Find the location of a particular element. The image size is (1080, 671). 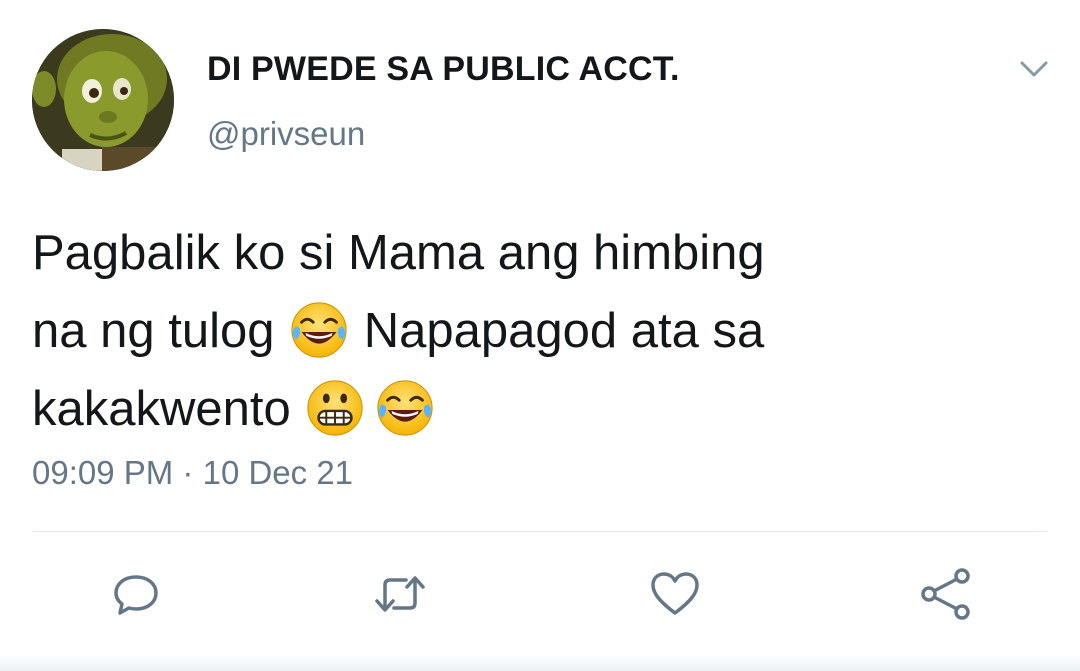

reply-icon is located at coordinates (136, 595).